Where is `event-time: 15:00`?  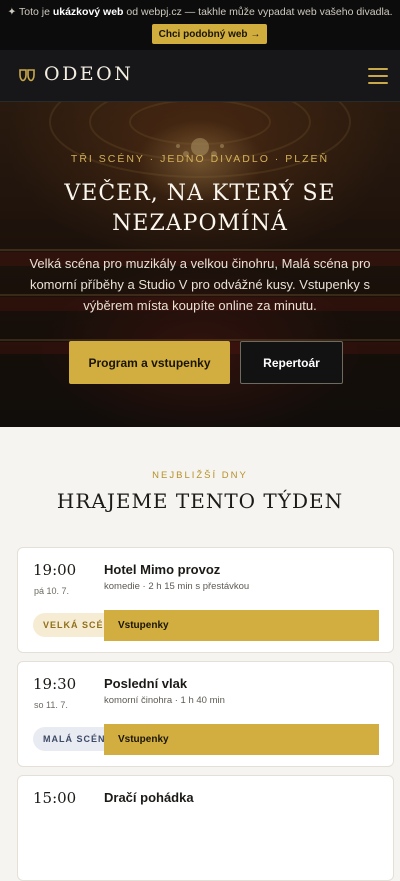
event-time: 15:00 is located at coordinates (55, 798).